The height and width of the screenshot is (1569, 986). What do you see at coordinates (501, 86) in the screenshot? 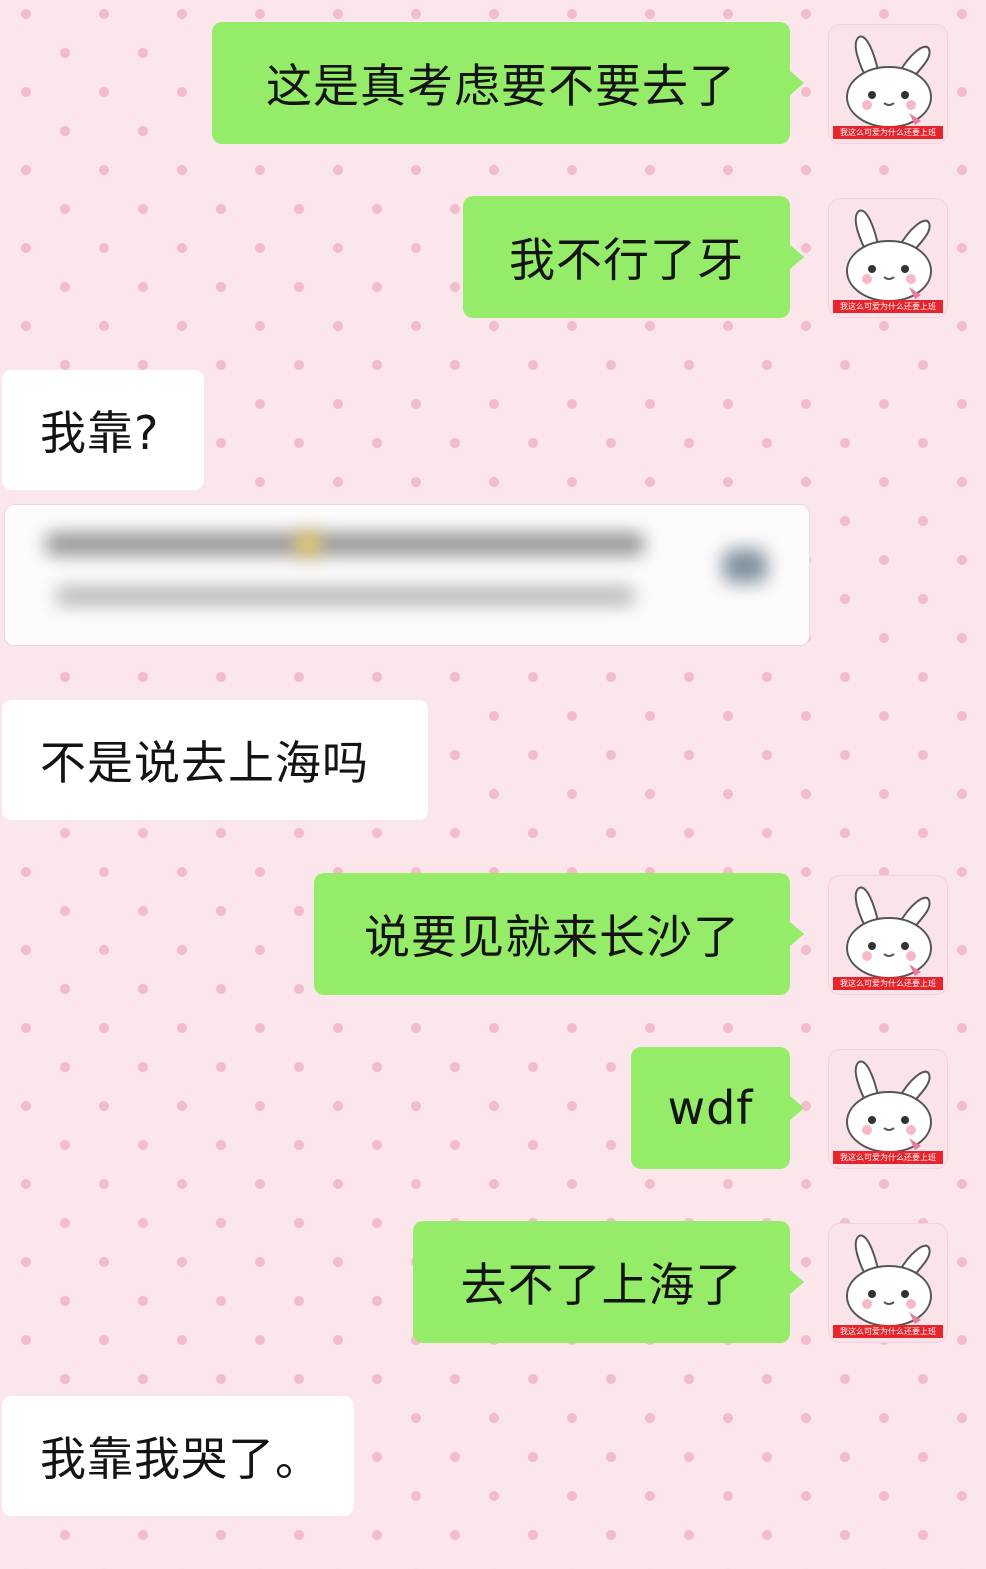
I see `message-text: 这是真考虑要不要去了` at bounding box center [501, 86].